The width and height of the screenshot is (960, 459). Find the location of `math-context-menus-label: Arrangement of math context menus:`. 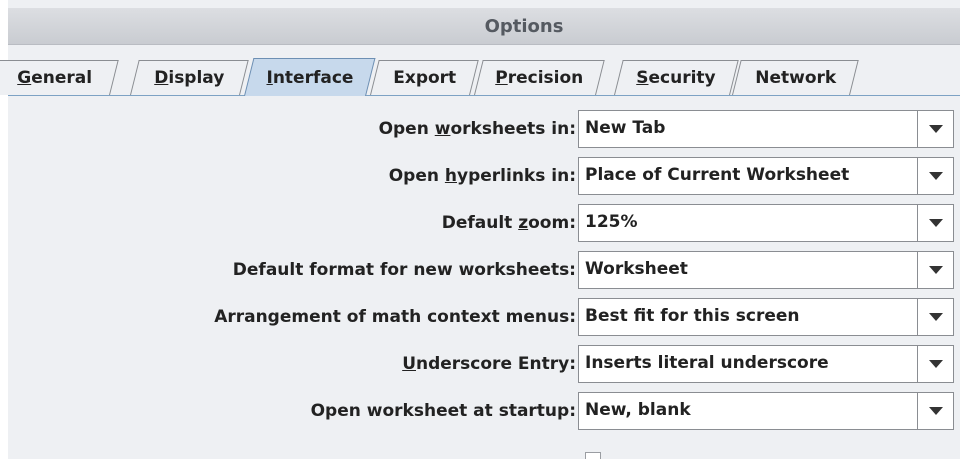

math-context-menus-label: Arrangement of math context menus: is located at coordinates (395, 317).